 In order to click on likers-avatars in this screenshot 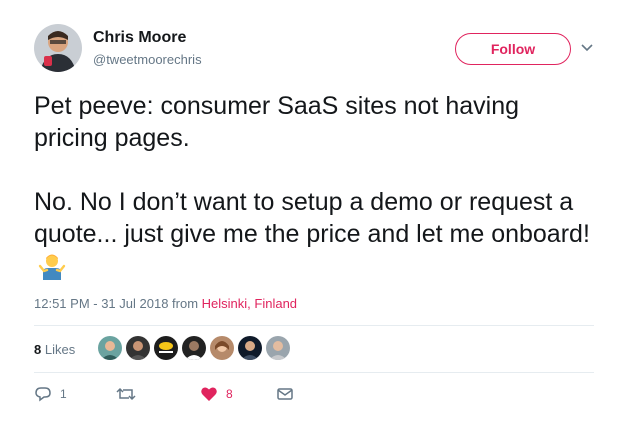, I will do `click(194, 348)`.